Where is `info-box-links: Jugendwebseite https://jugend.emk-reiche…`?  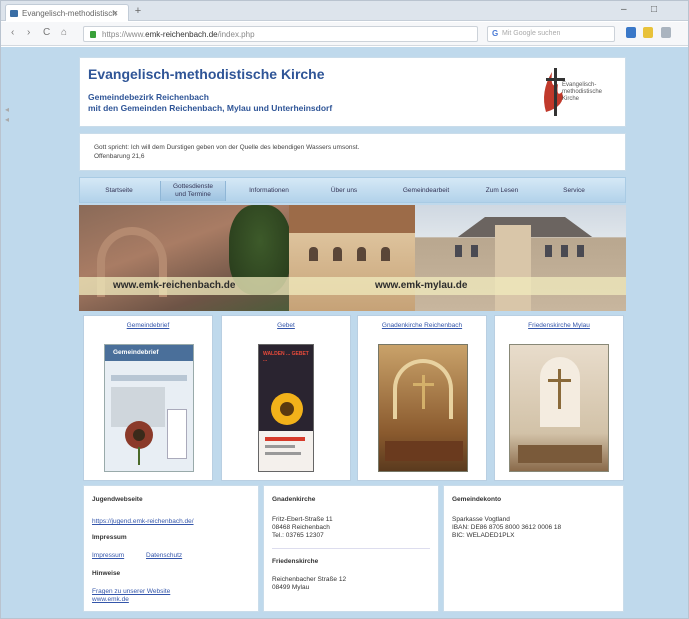 info-box-links: Jugendwebseite https://jugend.emk-reiche… is located at coordinates (171, 548).